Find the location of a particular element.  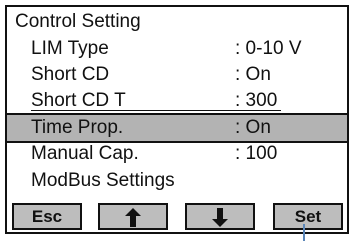

menu-item-modbus-settings: ModBus Settings is located at coordinates (179, 181).